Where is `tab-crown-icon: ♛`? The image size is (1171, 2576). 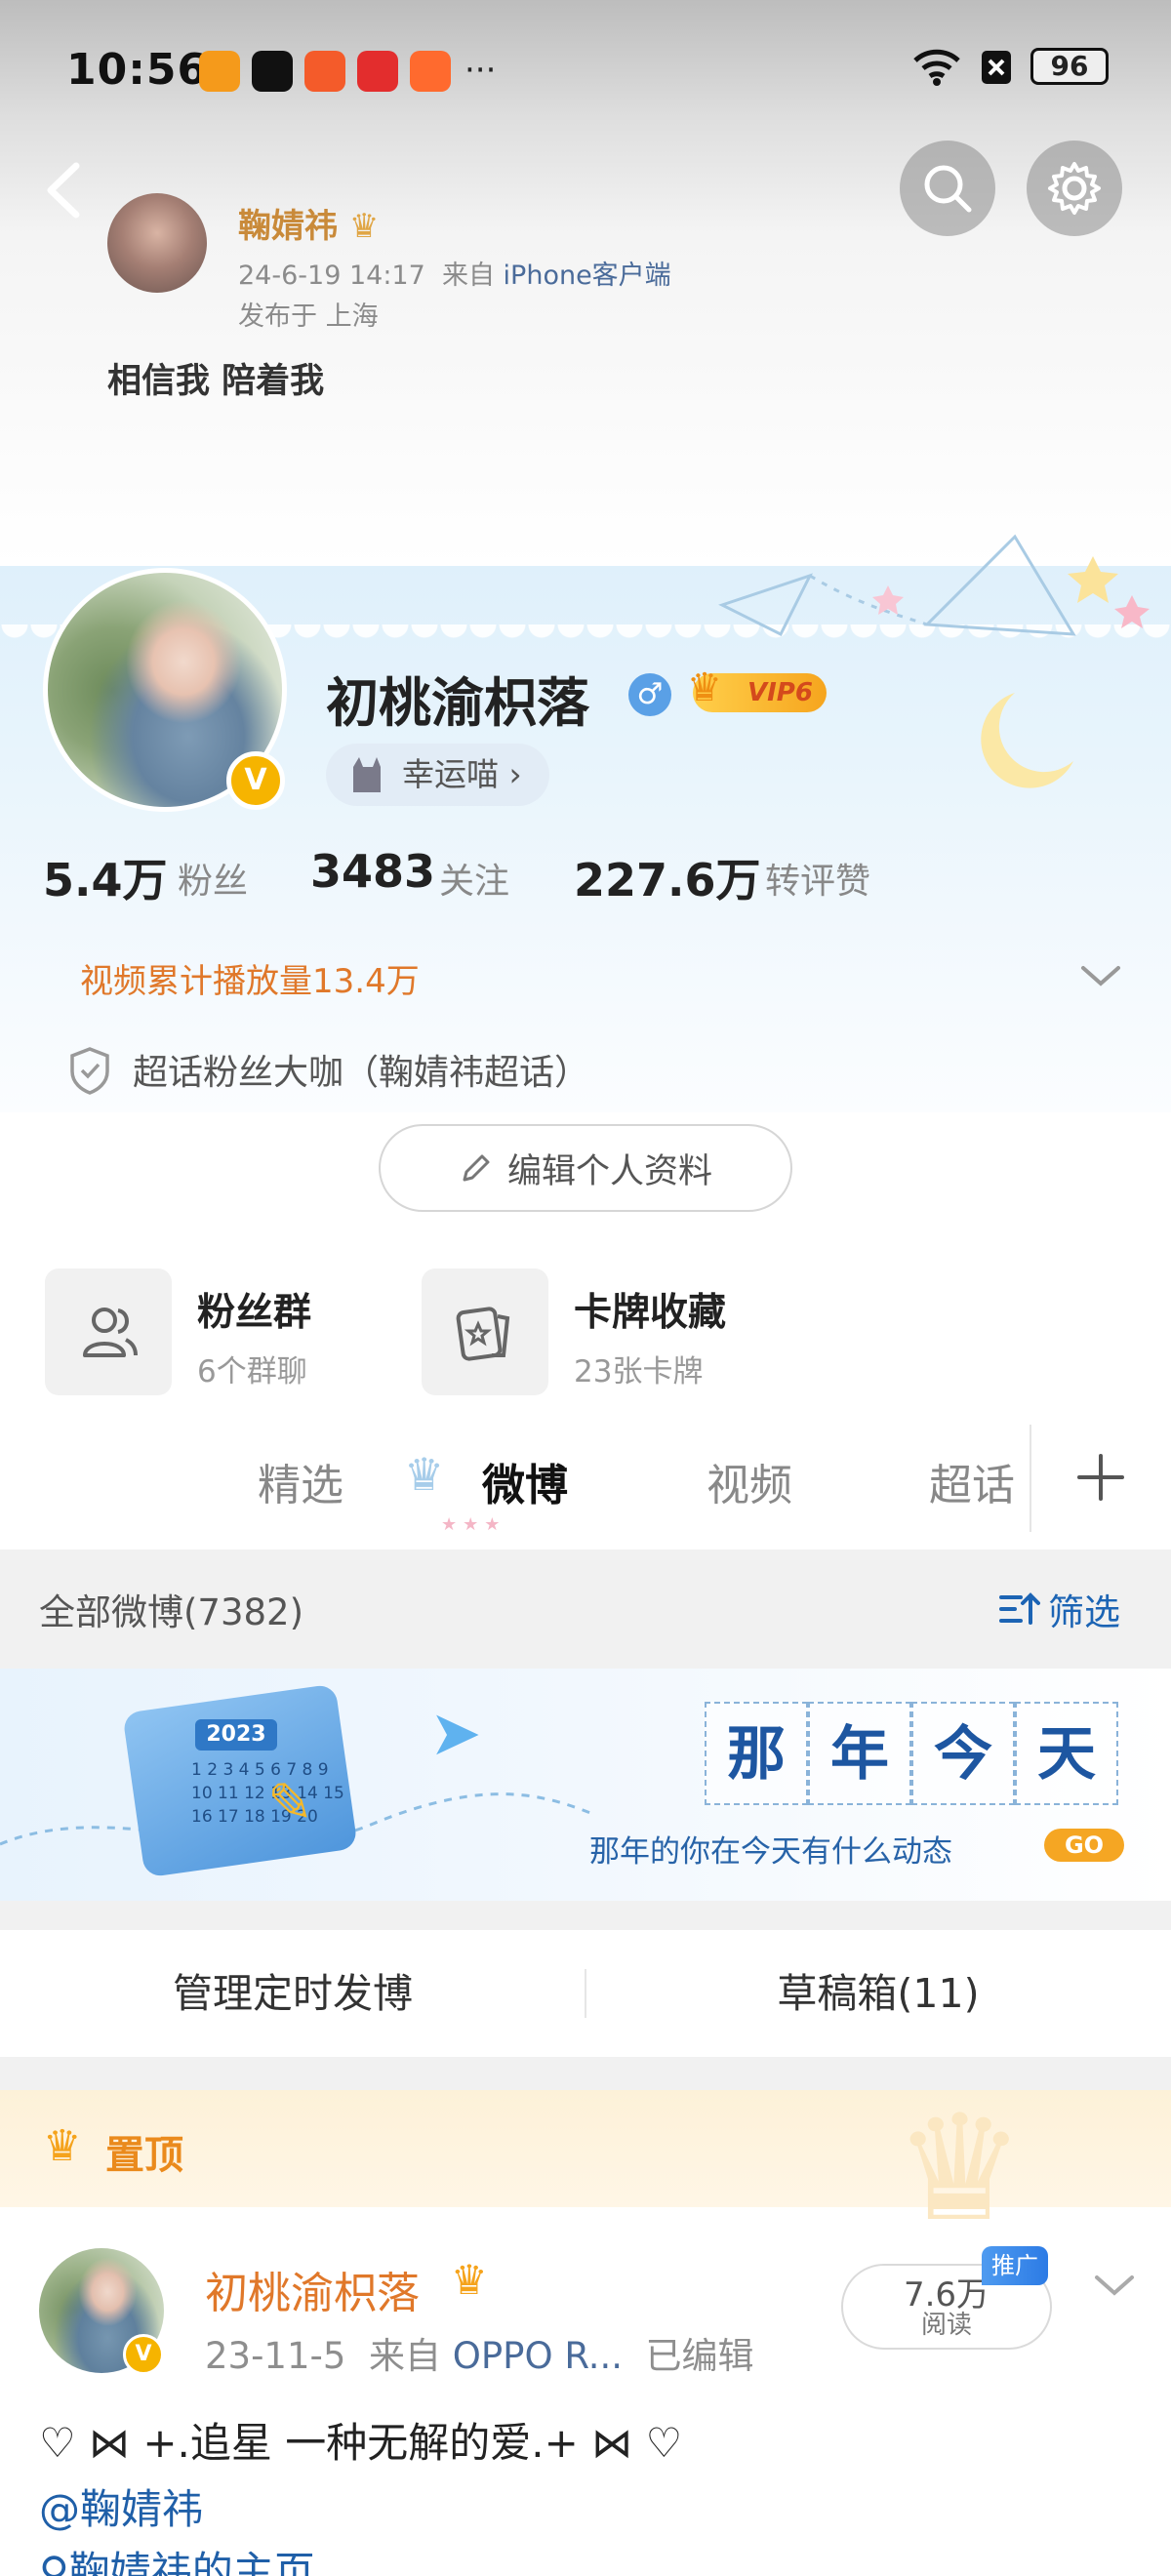 tab-crown-icon: ♛ is located at coordinates (424, 1474).